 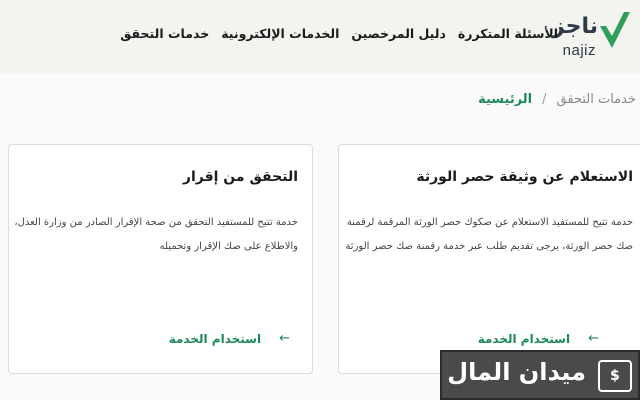 I want to click on breadcrumb: الرئيسية / خدمات التحقق, so click(x=557, y=99).